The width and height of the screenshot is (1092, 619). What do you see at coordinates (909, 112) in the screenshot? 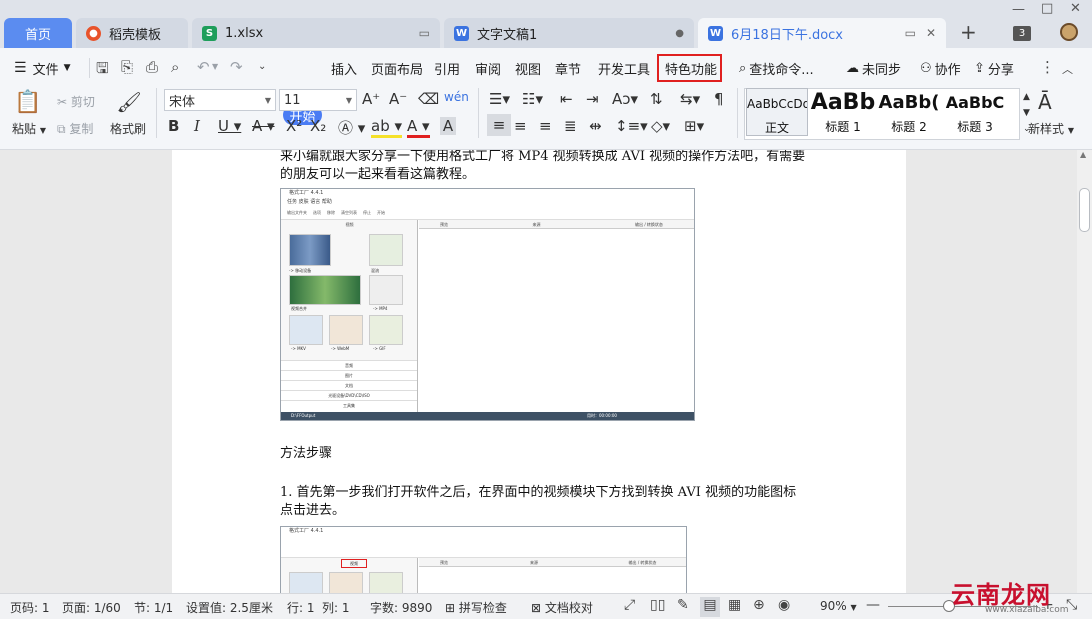
I see `style-heading-2: AaBb( 标题 2` at bounding box center [909, 112].